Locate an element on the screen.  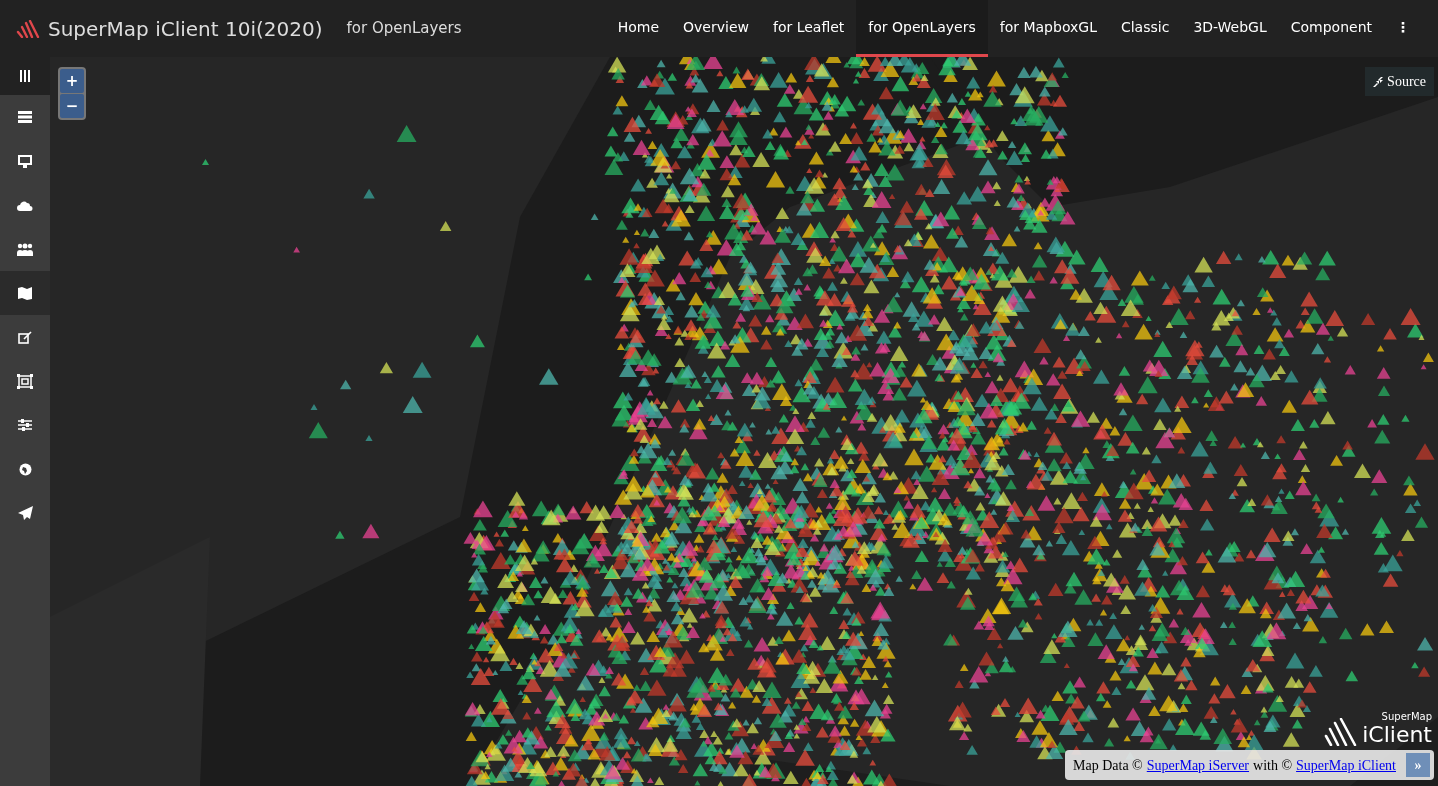
logo-text: SuperMap is located at coordinates (1406, 717).